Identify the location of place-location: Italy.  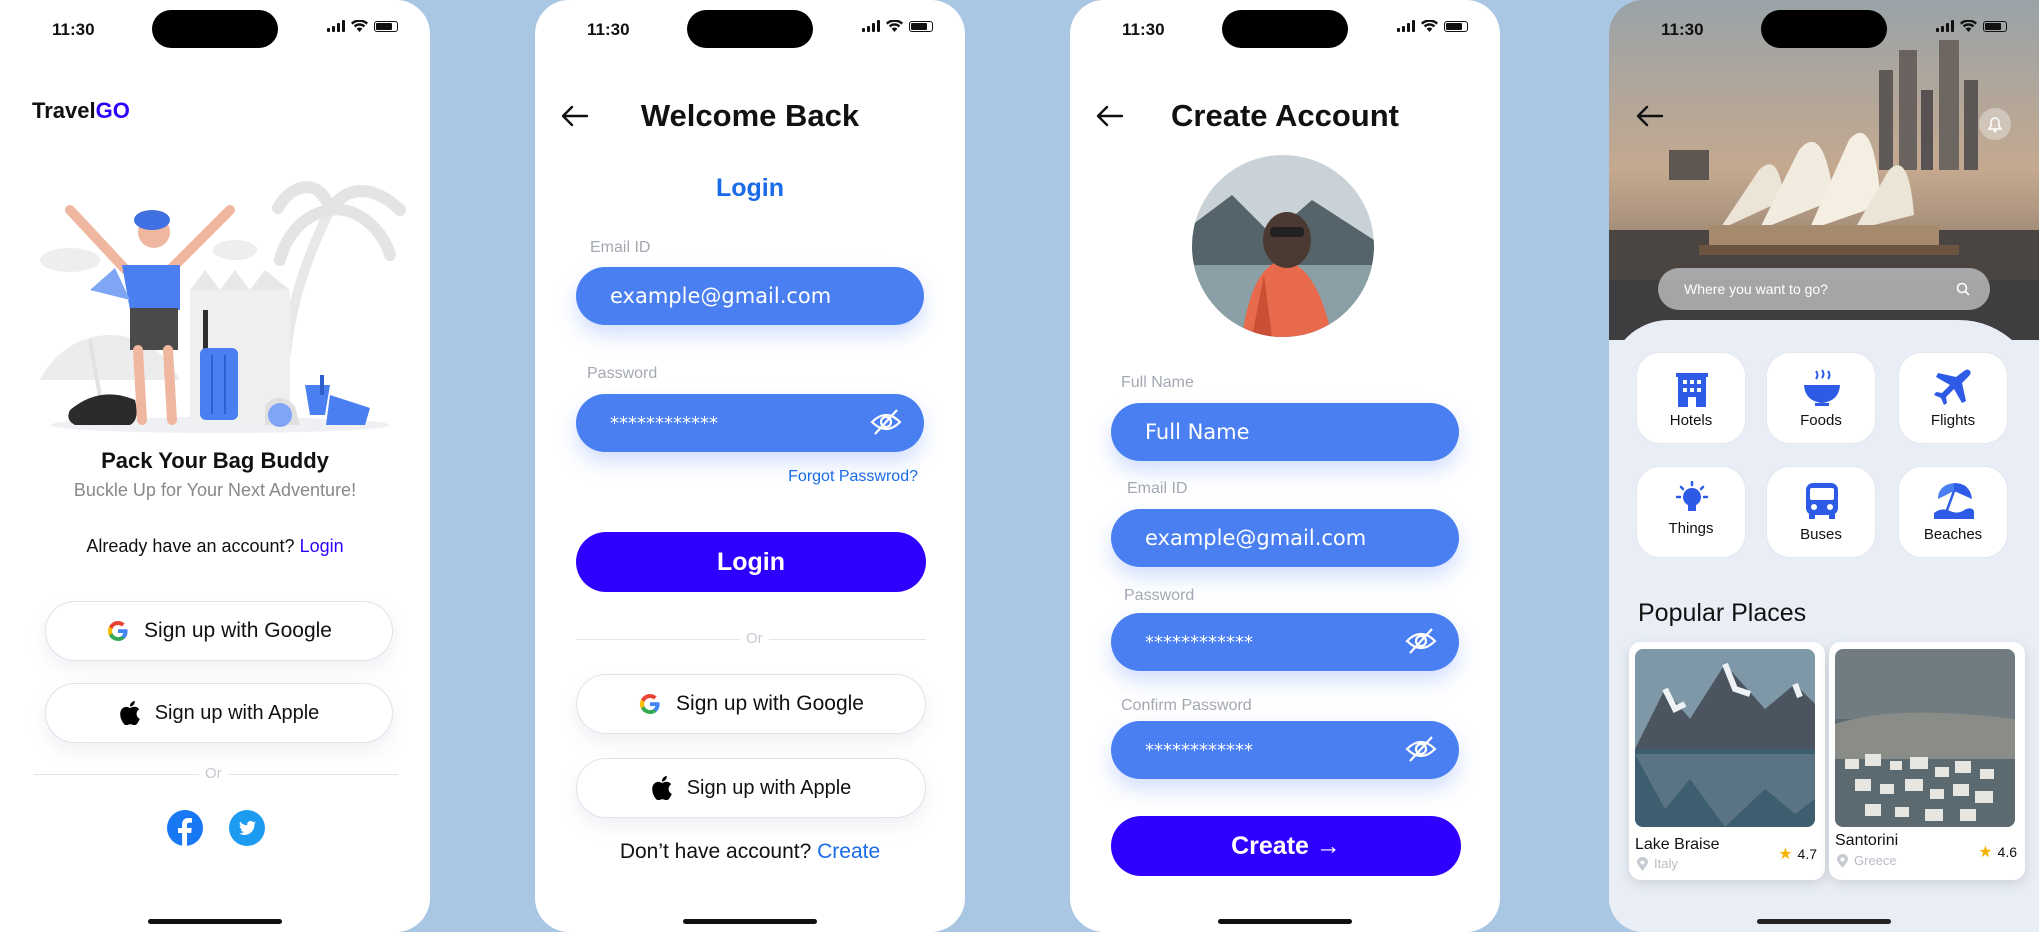
(1657, 863).